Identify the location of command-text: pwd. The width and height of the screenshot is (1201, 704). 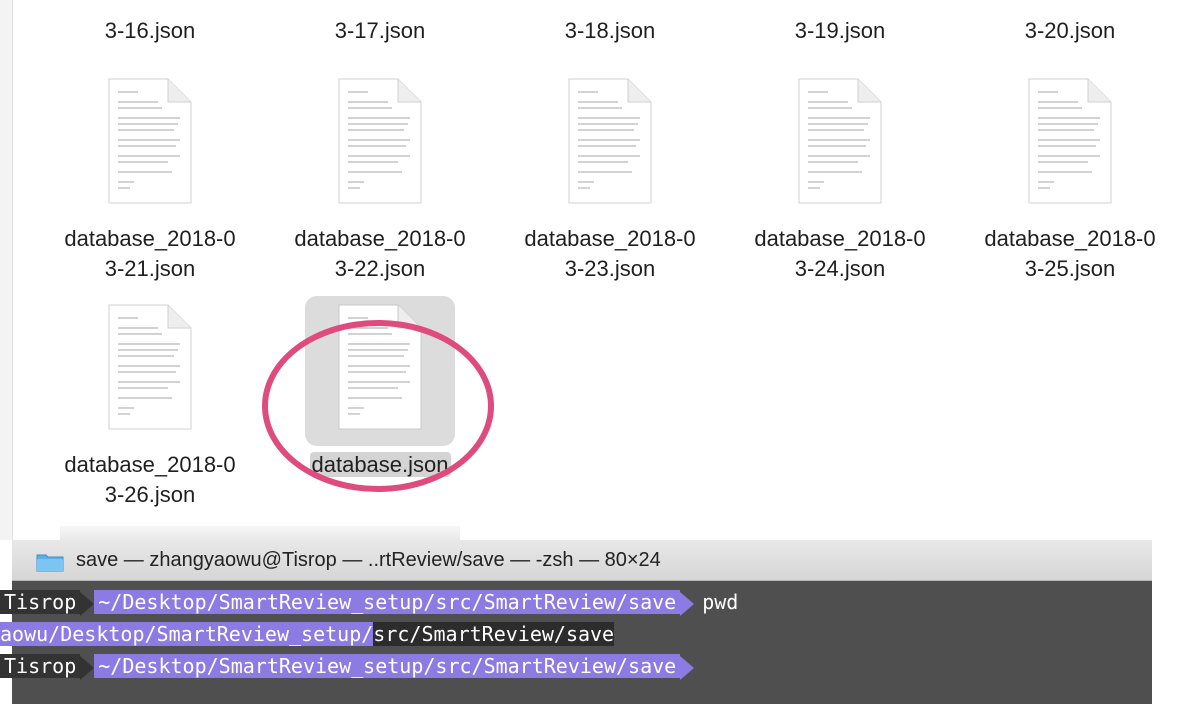
(720, 602).